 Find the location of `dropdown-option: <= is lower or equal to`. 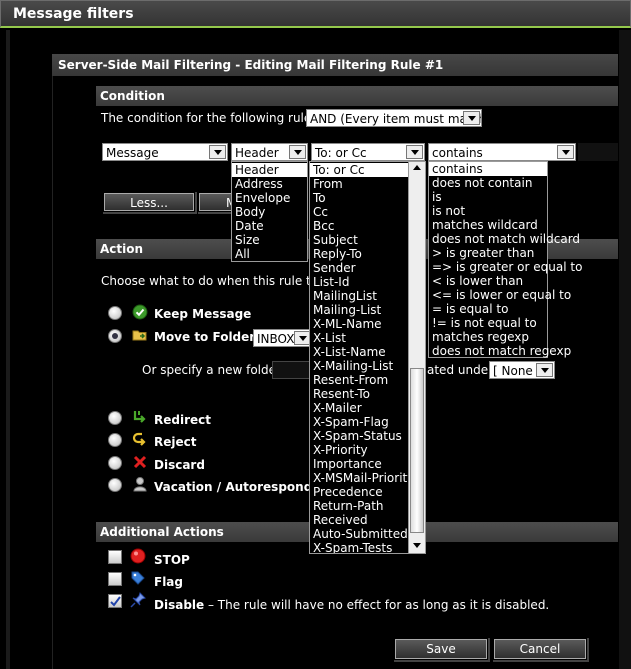

dropdown-option: <= is lower or equal to is located at coordinates (500, 295).